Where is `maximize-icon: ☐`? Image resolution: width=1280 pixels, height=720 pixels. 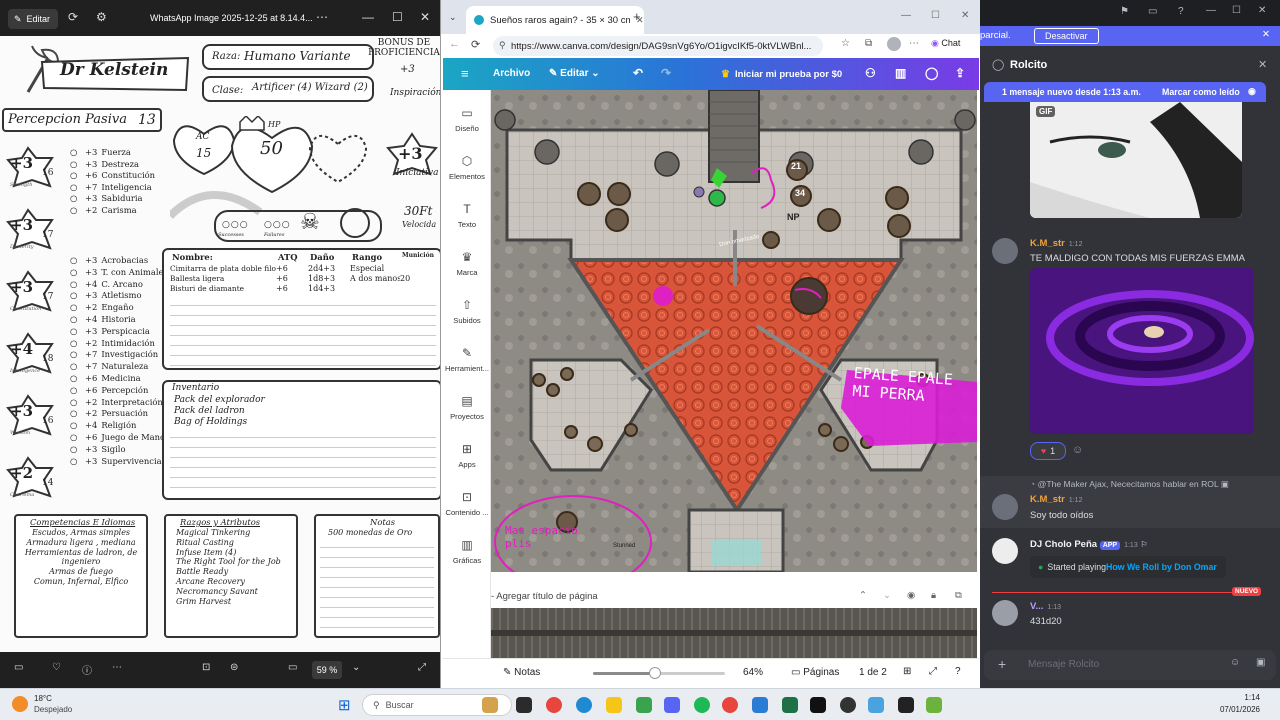 maximize-icon: ☐ is located at coordinates (1236, 10).